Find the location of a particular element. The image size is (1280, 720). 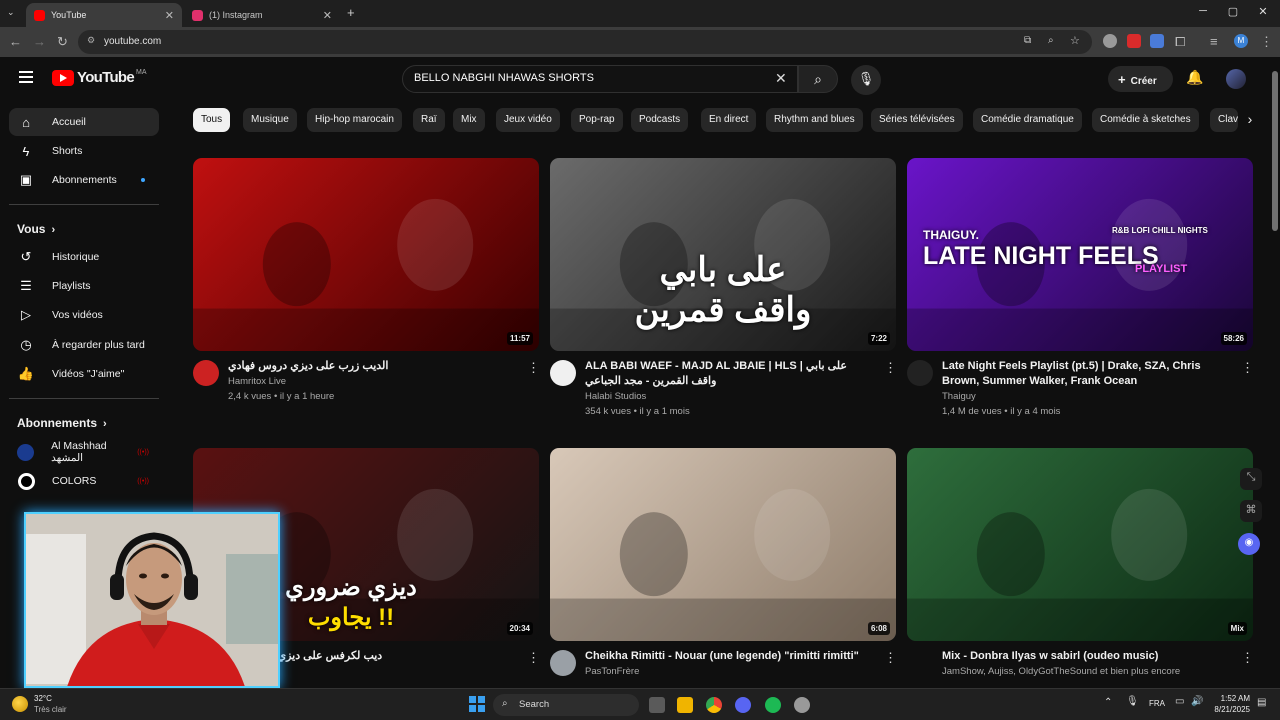

maximize-button: ▢ is located at coordinates (1233, 11).